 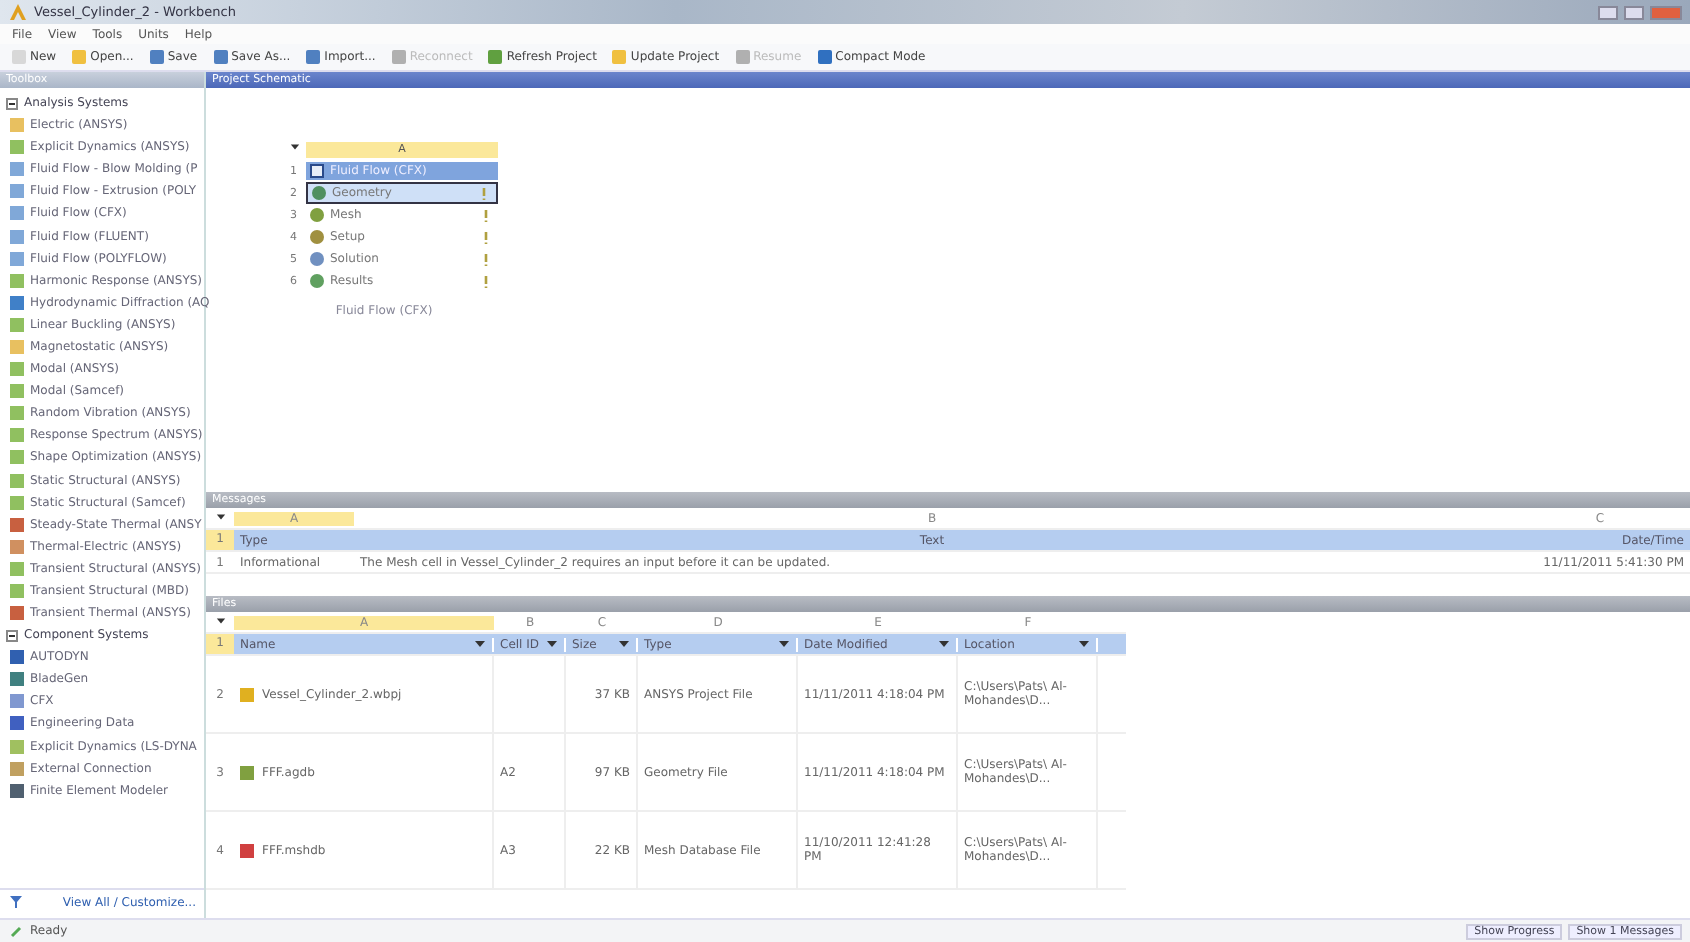 What do you see at coordinates (16, 931) in the screenshot?
I see `status-icon` at bounding box center [16, 931].